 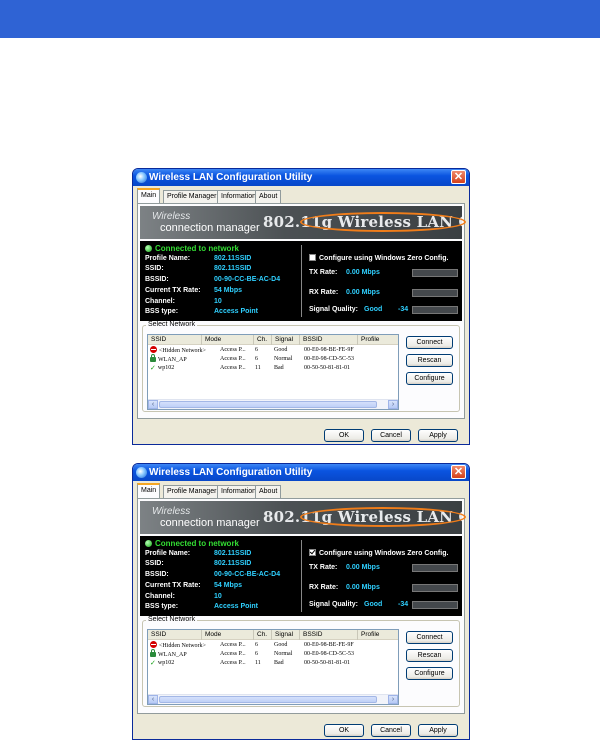 I want to click on rx-meter, so click(x=435, y=588).